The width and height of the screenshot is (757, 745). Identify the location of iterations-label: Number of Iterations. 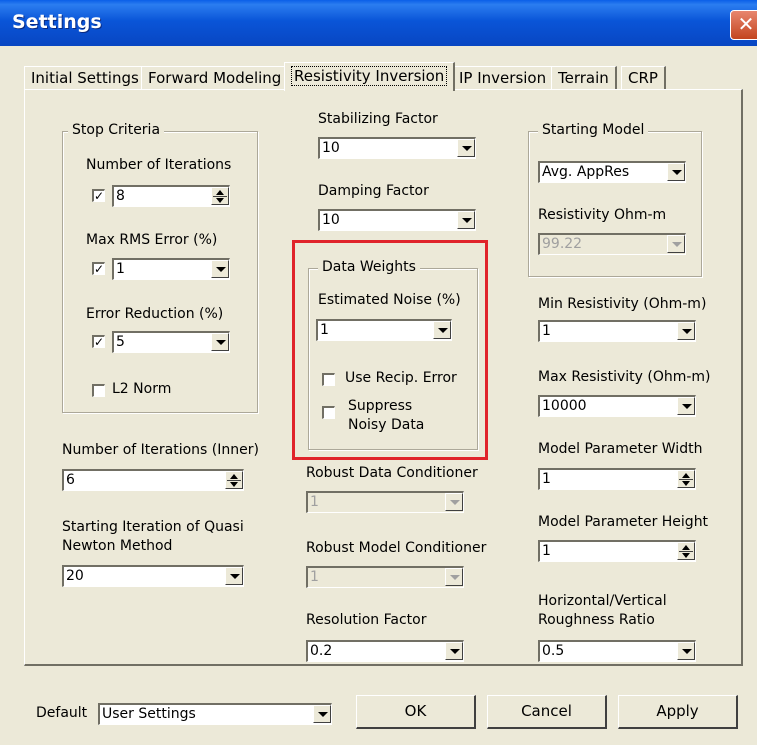
(159, 165).